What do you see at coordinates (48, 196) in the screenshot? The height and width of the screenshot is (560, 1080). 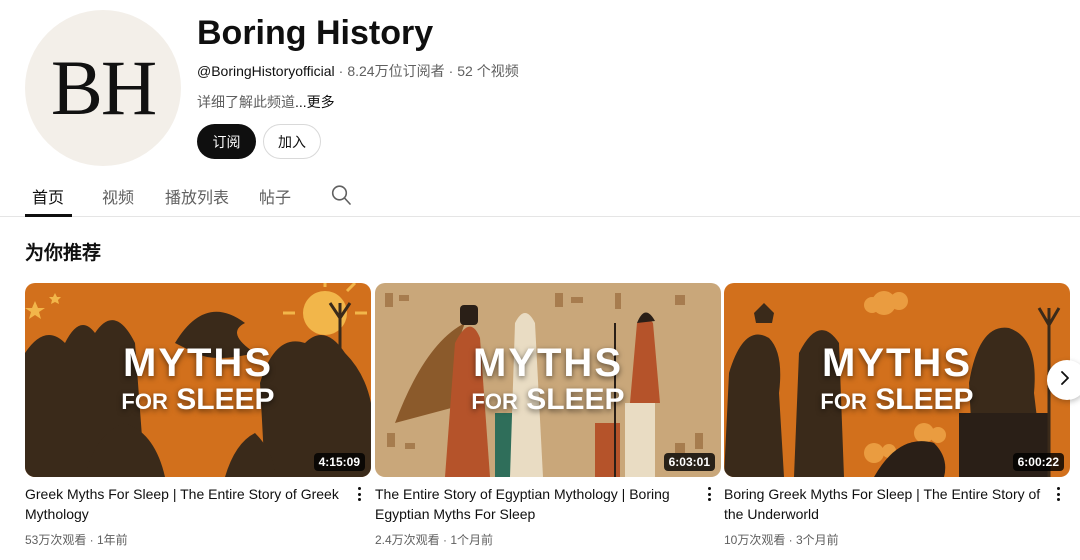 I see `tab-home: 首页` at bounding box center [48, 196].